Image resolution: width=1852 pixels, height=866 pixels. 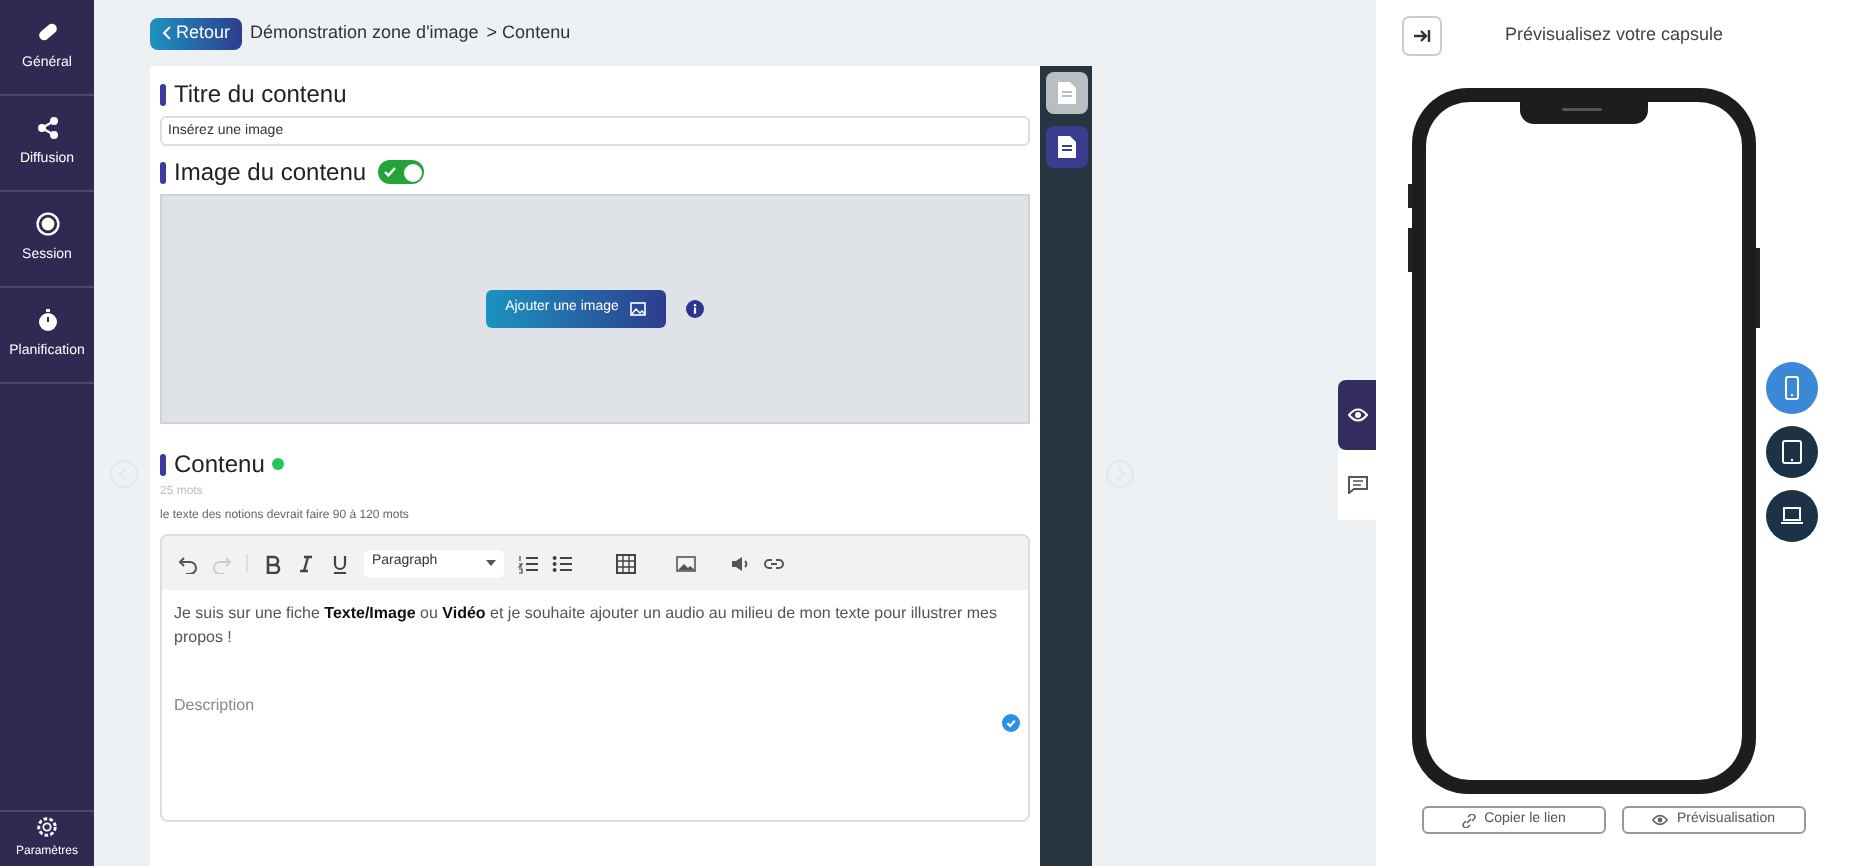 I want to click on italic-icon, so click(x=306, y=563).